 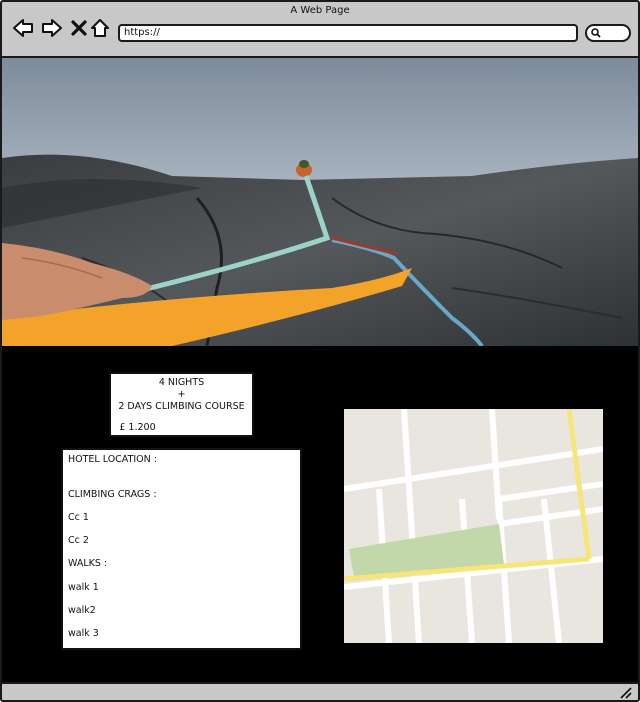 I want to click on hotel-location-heading: HOTEL LOCATION :, so click(x=112, y=459).